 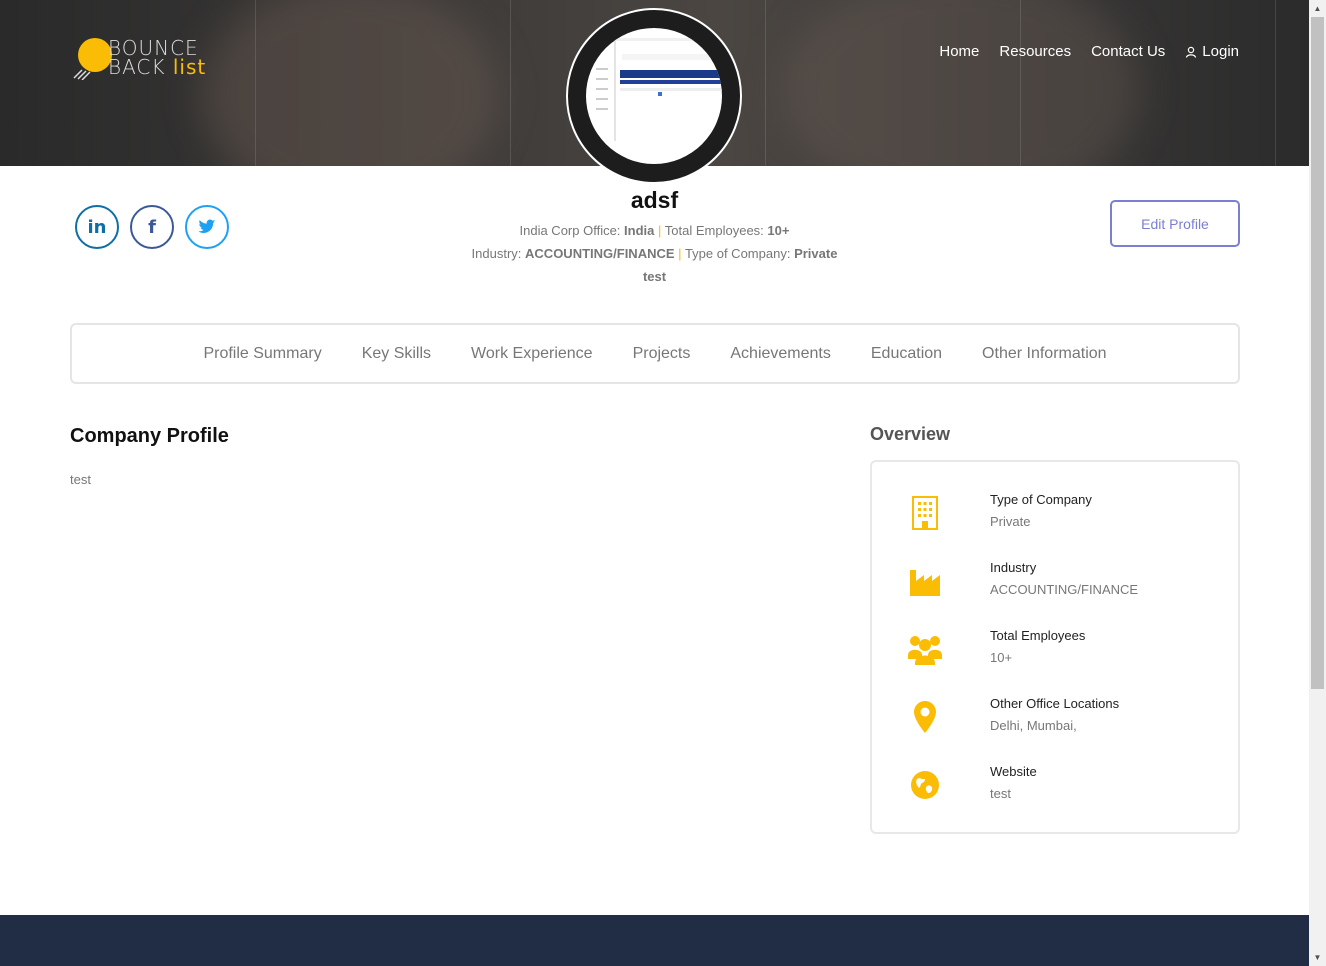 What do you see at coordinates (925, 581) in the screenshot?
I see `factory-icon` at bounding box center [925, 581].